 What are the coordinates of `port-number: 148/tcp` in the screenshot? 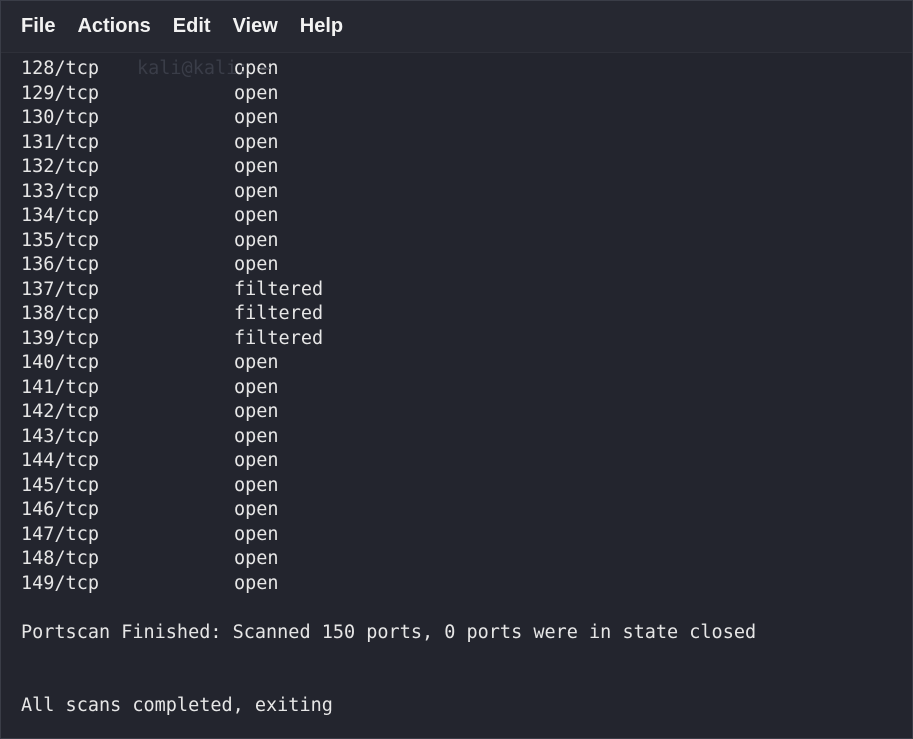 It's located at (60, 558).